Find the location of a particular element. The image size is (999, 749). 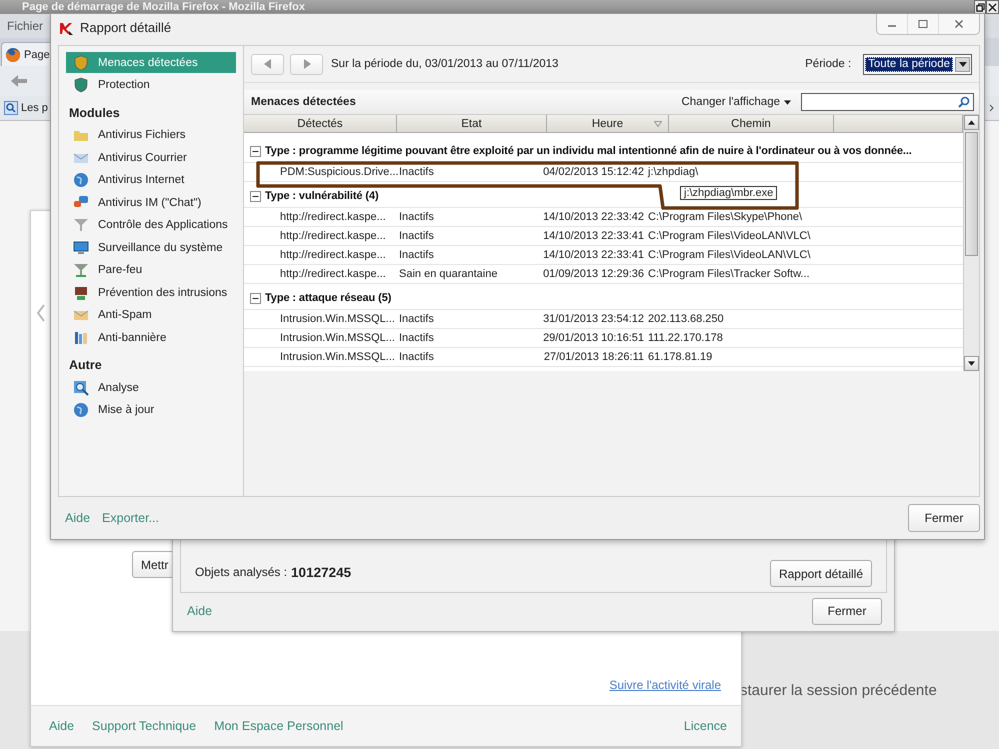

table-cell-text: 61.178.81.19 is located at coordinates (681, 357).